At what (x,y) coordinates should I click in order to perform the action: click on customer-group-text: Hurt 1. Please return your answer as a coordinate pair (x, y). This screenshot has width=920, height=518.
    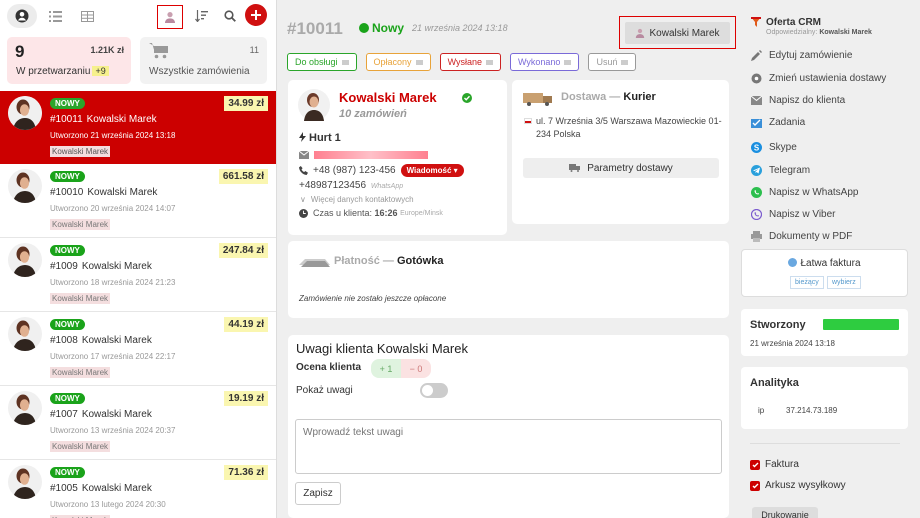
    Looking at the image, I should click on (325, 138).